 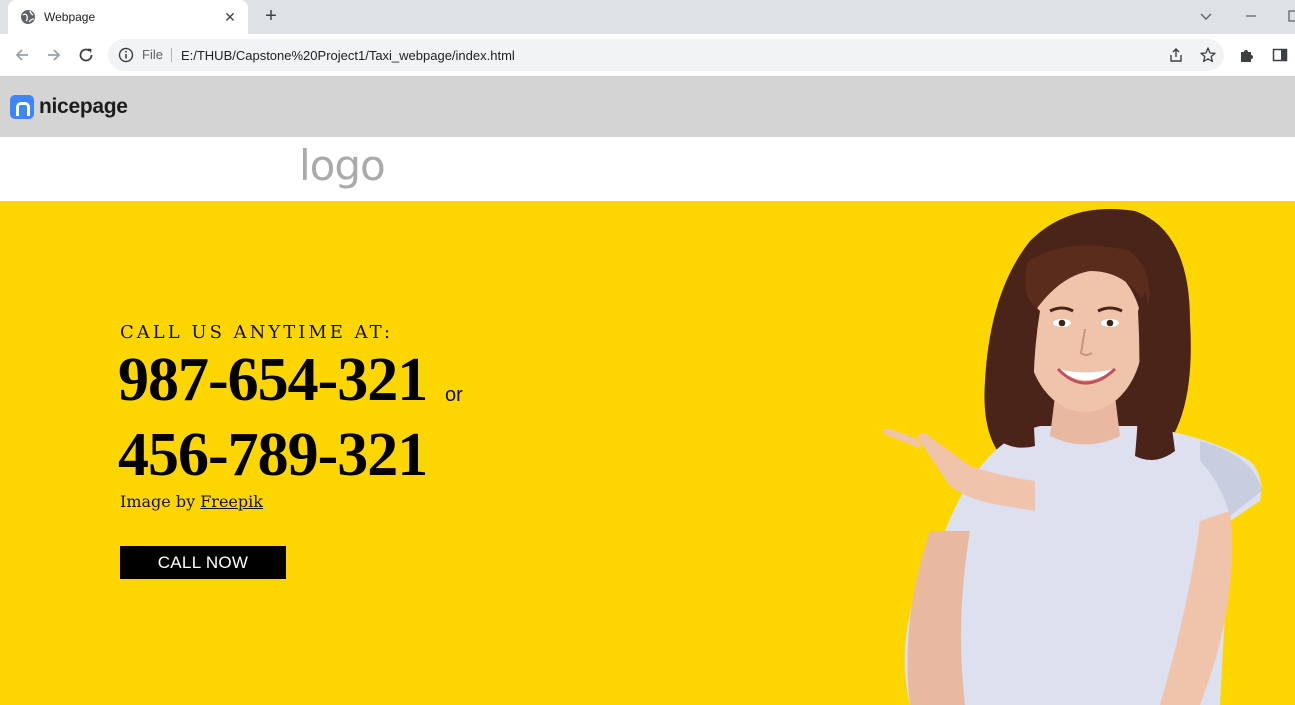 I want to click on reload-icon, so click(x=86, y=55).